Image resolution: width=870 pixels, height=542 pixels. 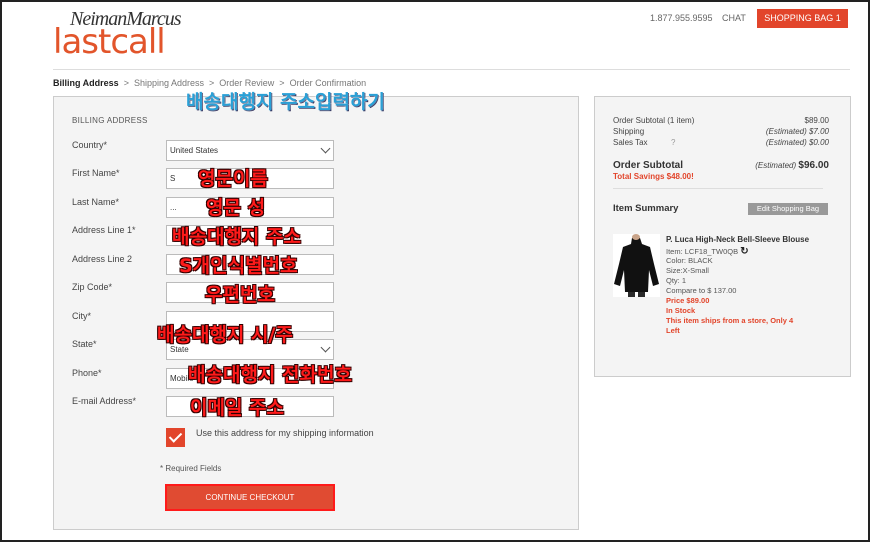 I want to click on subtotal-value: $89.00, so click(x=816, y=120).